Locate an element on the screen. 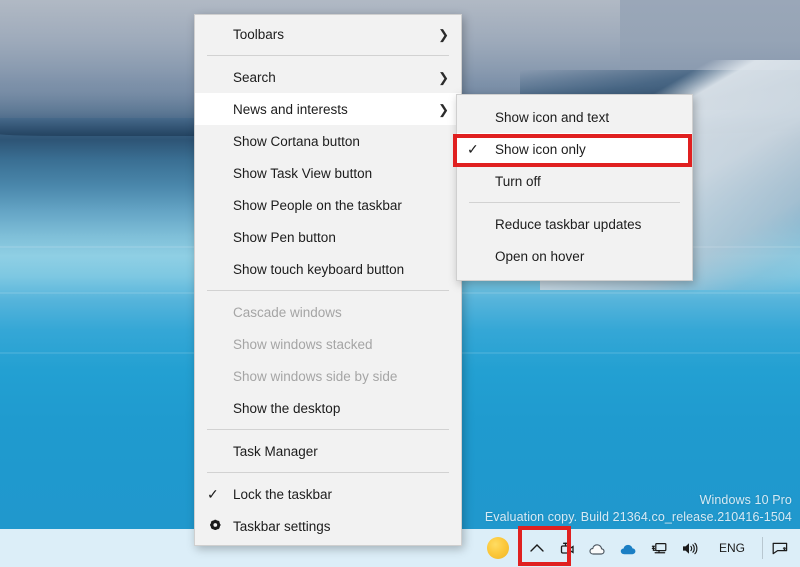 The height and width of the screenshot is (567, 800). language-indicator: ENG is located at coordinates (732, 548).